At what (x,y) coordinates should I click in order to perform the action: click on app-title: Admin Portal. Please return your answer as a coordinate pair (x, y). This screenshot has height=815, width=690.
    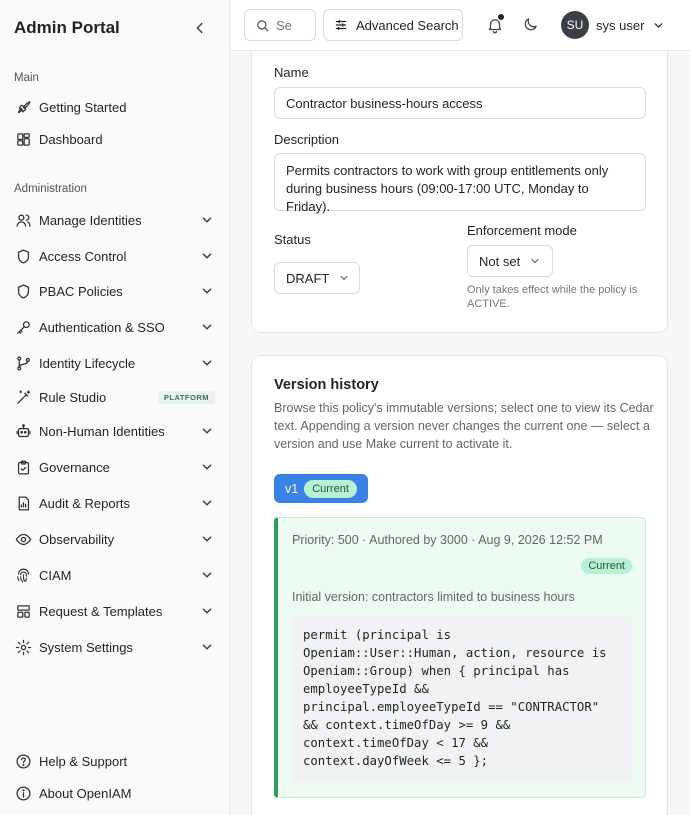
    Looking at the image, I should click on (67, 27).